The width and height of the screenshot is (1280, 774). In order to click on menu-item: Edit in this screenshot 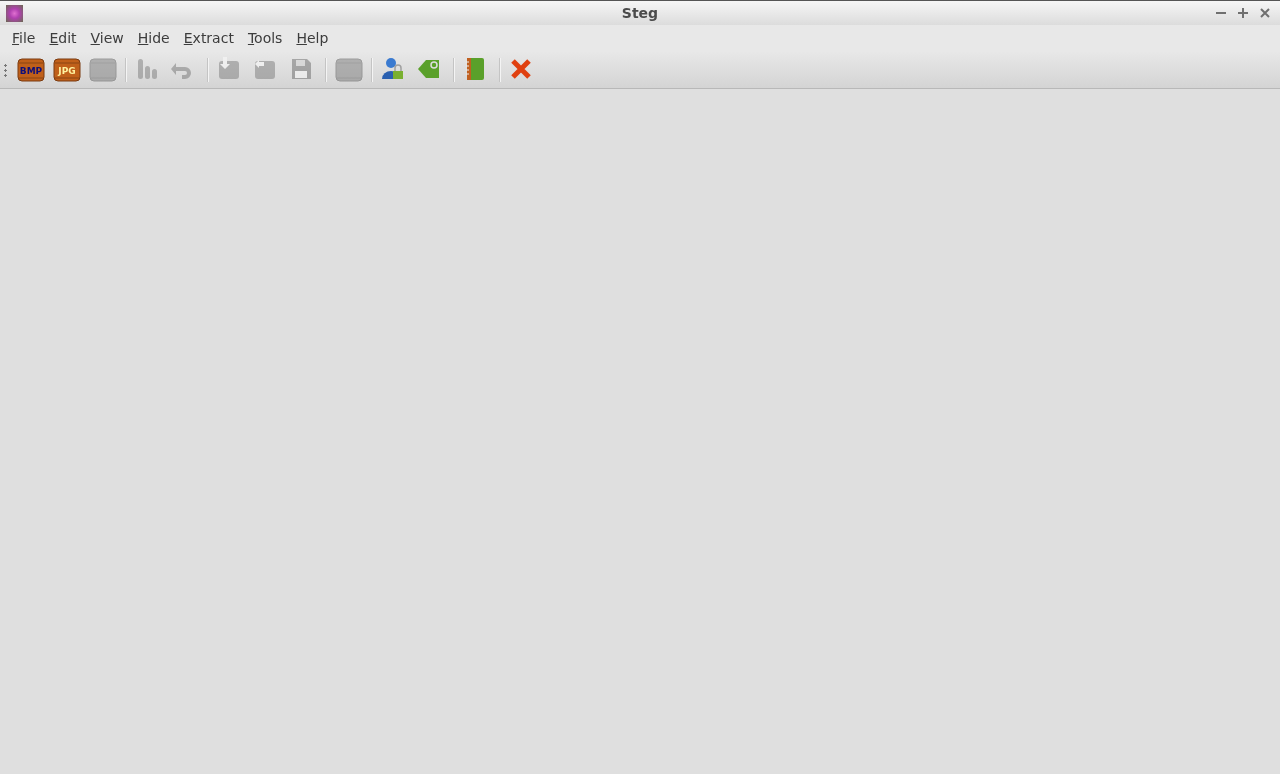, I will do `click(63, 38)`.